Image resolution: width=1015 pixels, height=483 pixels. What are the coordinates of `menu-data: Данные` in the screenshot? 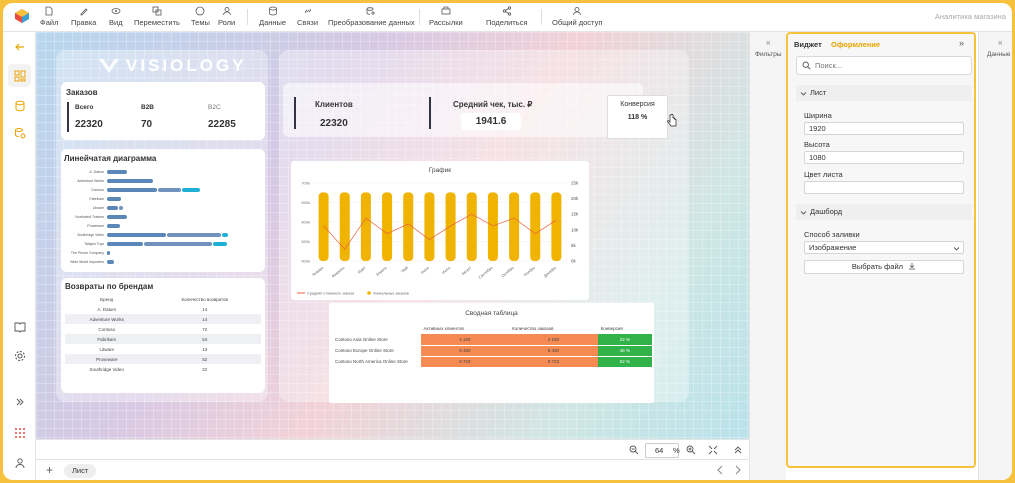 It's located at (272, 18).